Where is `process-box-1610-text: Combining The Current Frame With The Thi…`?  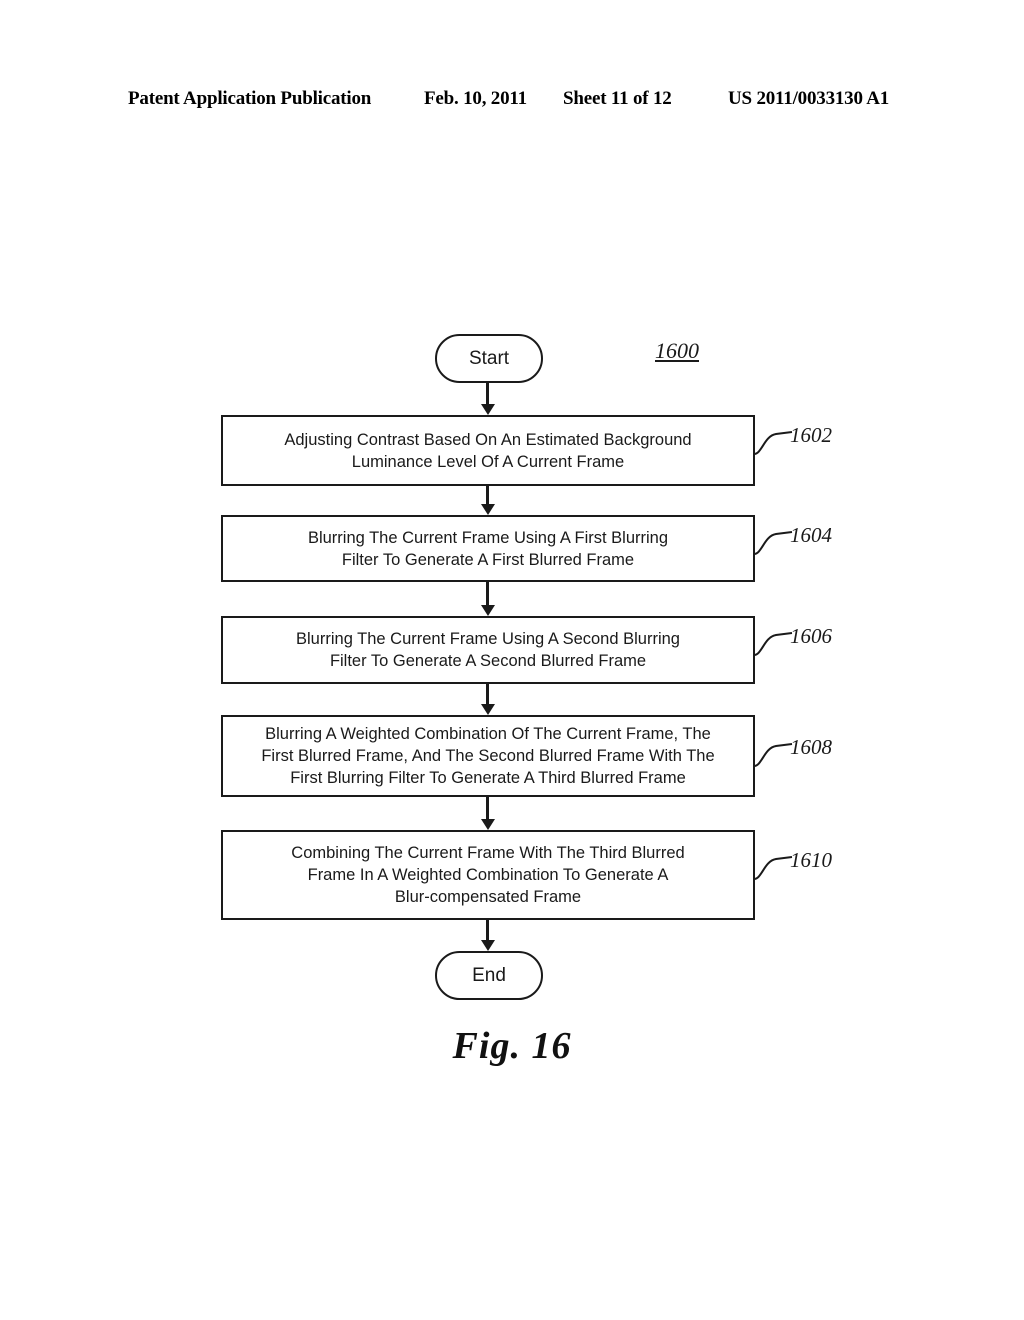
process-box-1610-text: Combining The Current Frame With The Thi… is located at coordinates (488, 875).